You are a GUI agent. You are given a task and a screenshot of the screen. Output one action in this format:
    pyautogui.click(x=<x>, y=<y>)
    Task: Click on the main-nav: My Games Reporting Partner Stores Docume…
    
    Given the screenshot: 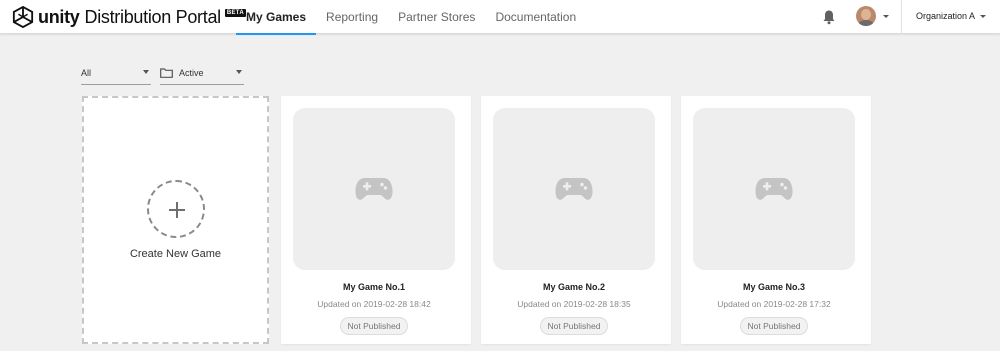 What is the action you would take?
    pyautogui.click(x=411, y=17)
    